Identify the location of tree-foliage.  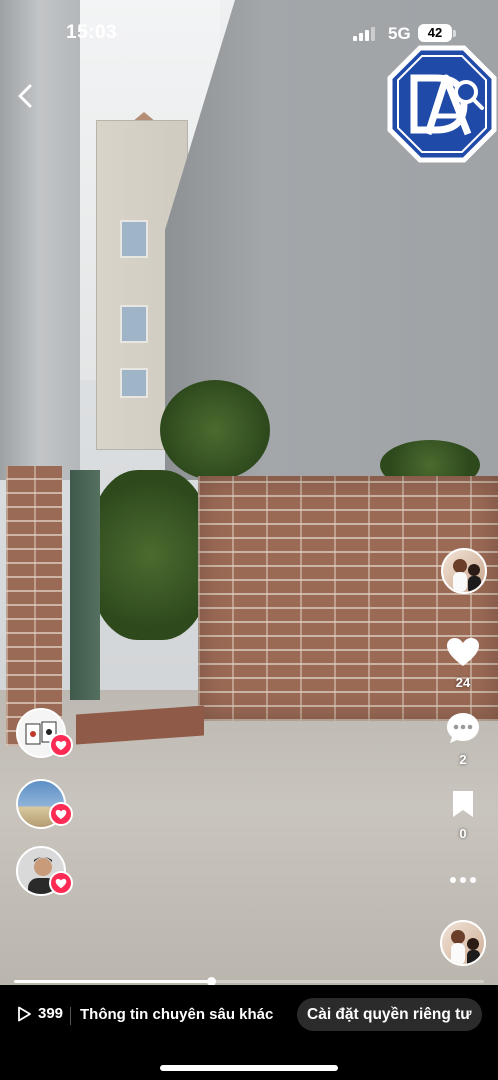
(215, 430).